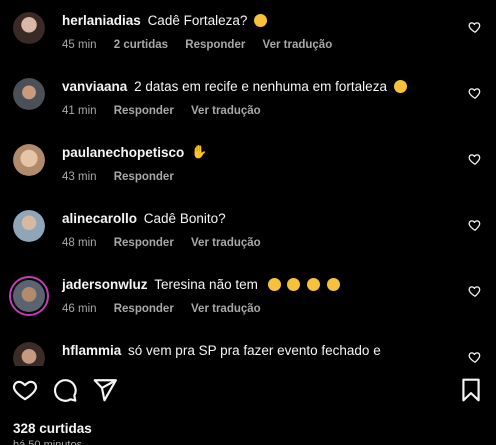  Describe the element at coordinates (91, 350) in the screenshot. I see `comment-username: hflammia` at that location.